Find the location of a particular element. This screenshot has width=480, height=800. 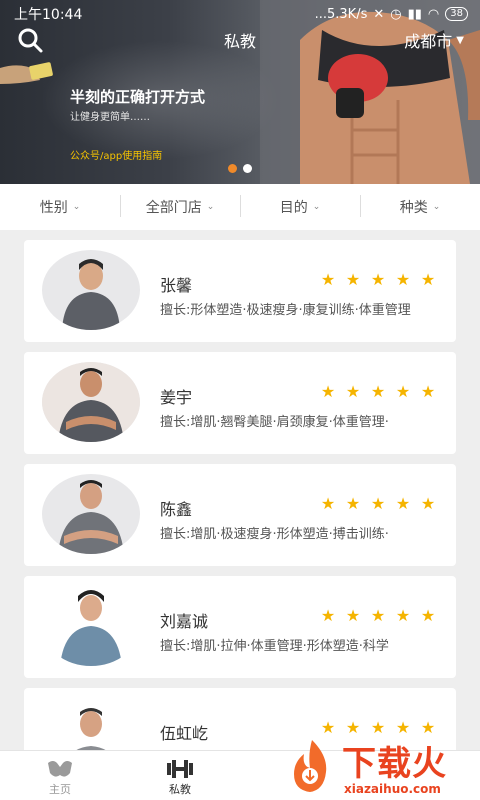

coach-specialty: 擅长:增肌·翘臀美腿·肩颈康复·体重管理· is located at coordinates (274, 422).